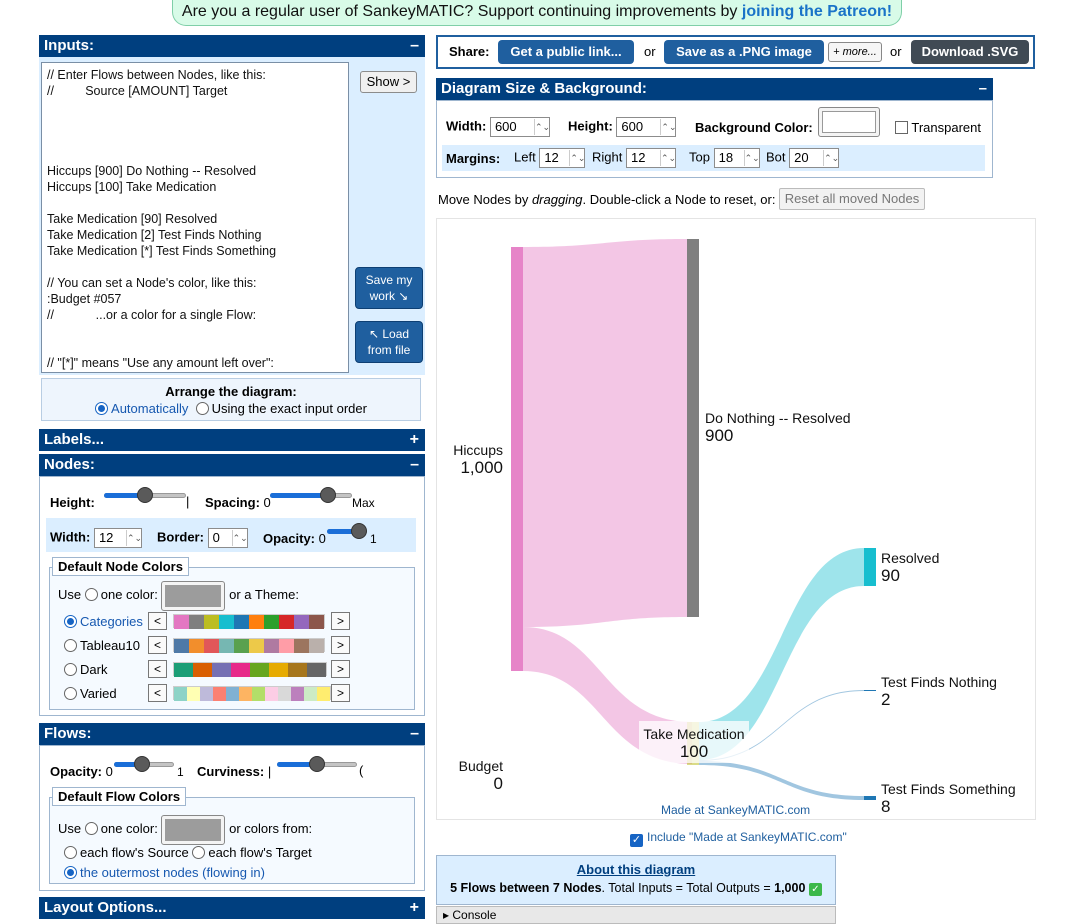 Image resolution: width=1071 pixels, height=924 pixels. What do you see at coordinates (667, 158) in the screenshot?
I see `margin-right-spinner: ⌃⌄` at bounding box center [667, 158].